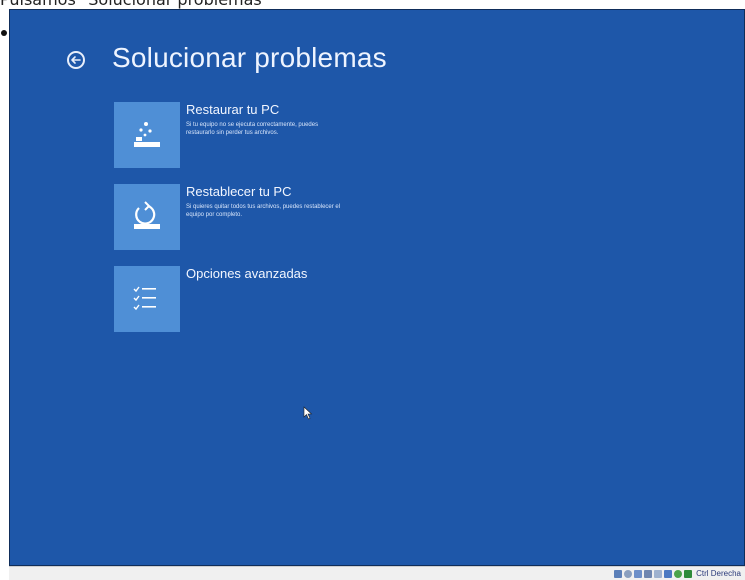 The height and width of the screenshot is (580, 745). Describe the element at coordinates (247, 273) in the screenshot. I see `option-title: Opciones avanzadas` at that location.